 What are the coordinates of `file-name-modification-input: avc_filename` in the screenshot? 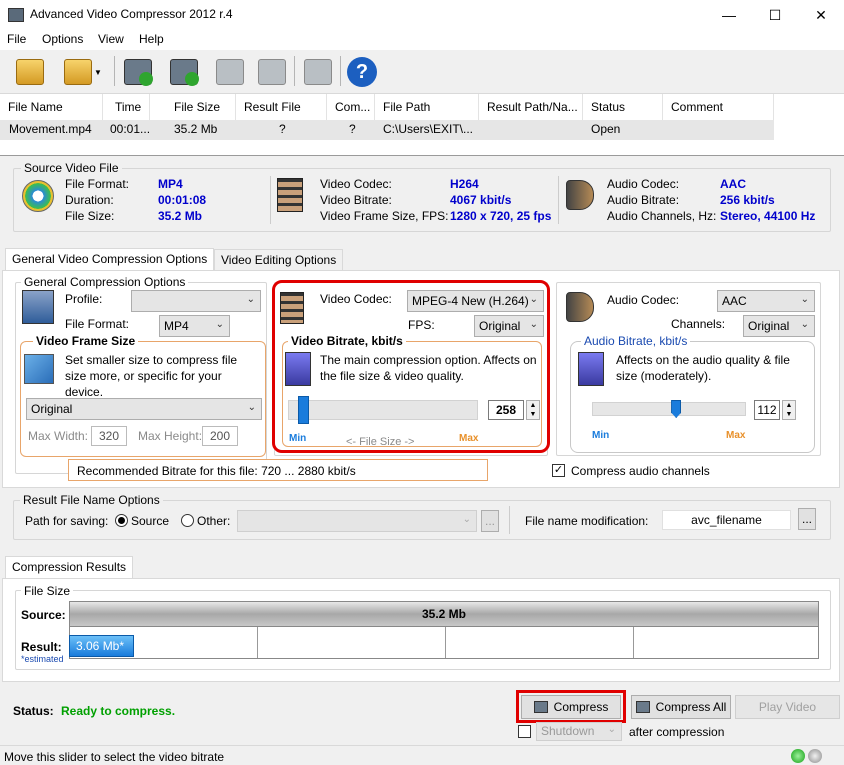 It's located at (726, 520).